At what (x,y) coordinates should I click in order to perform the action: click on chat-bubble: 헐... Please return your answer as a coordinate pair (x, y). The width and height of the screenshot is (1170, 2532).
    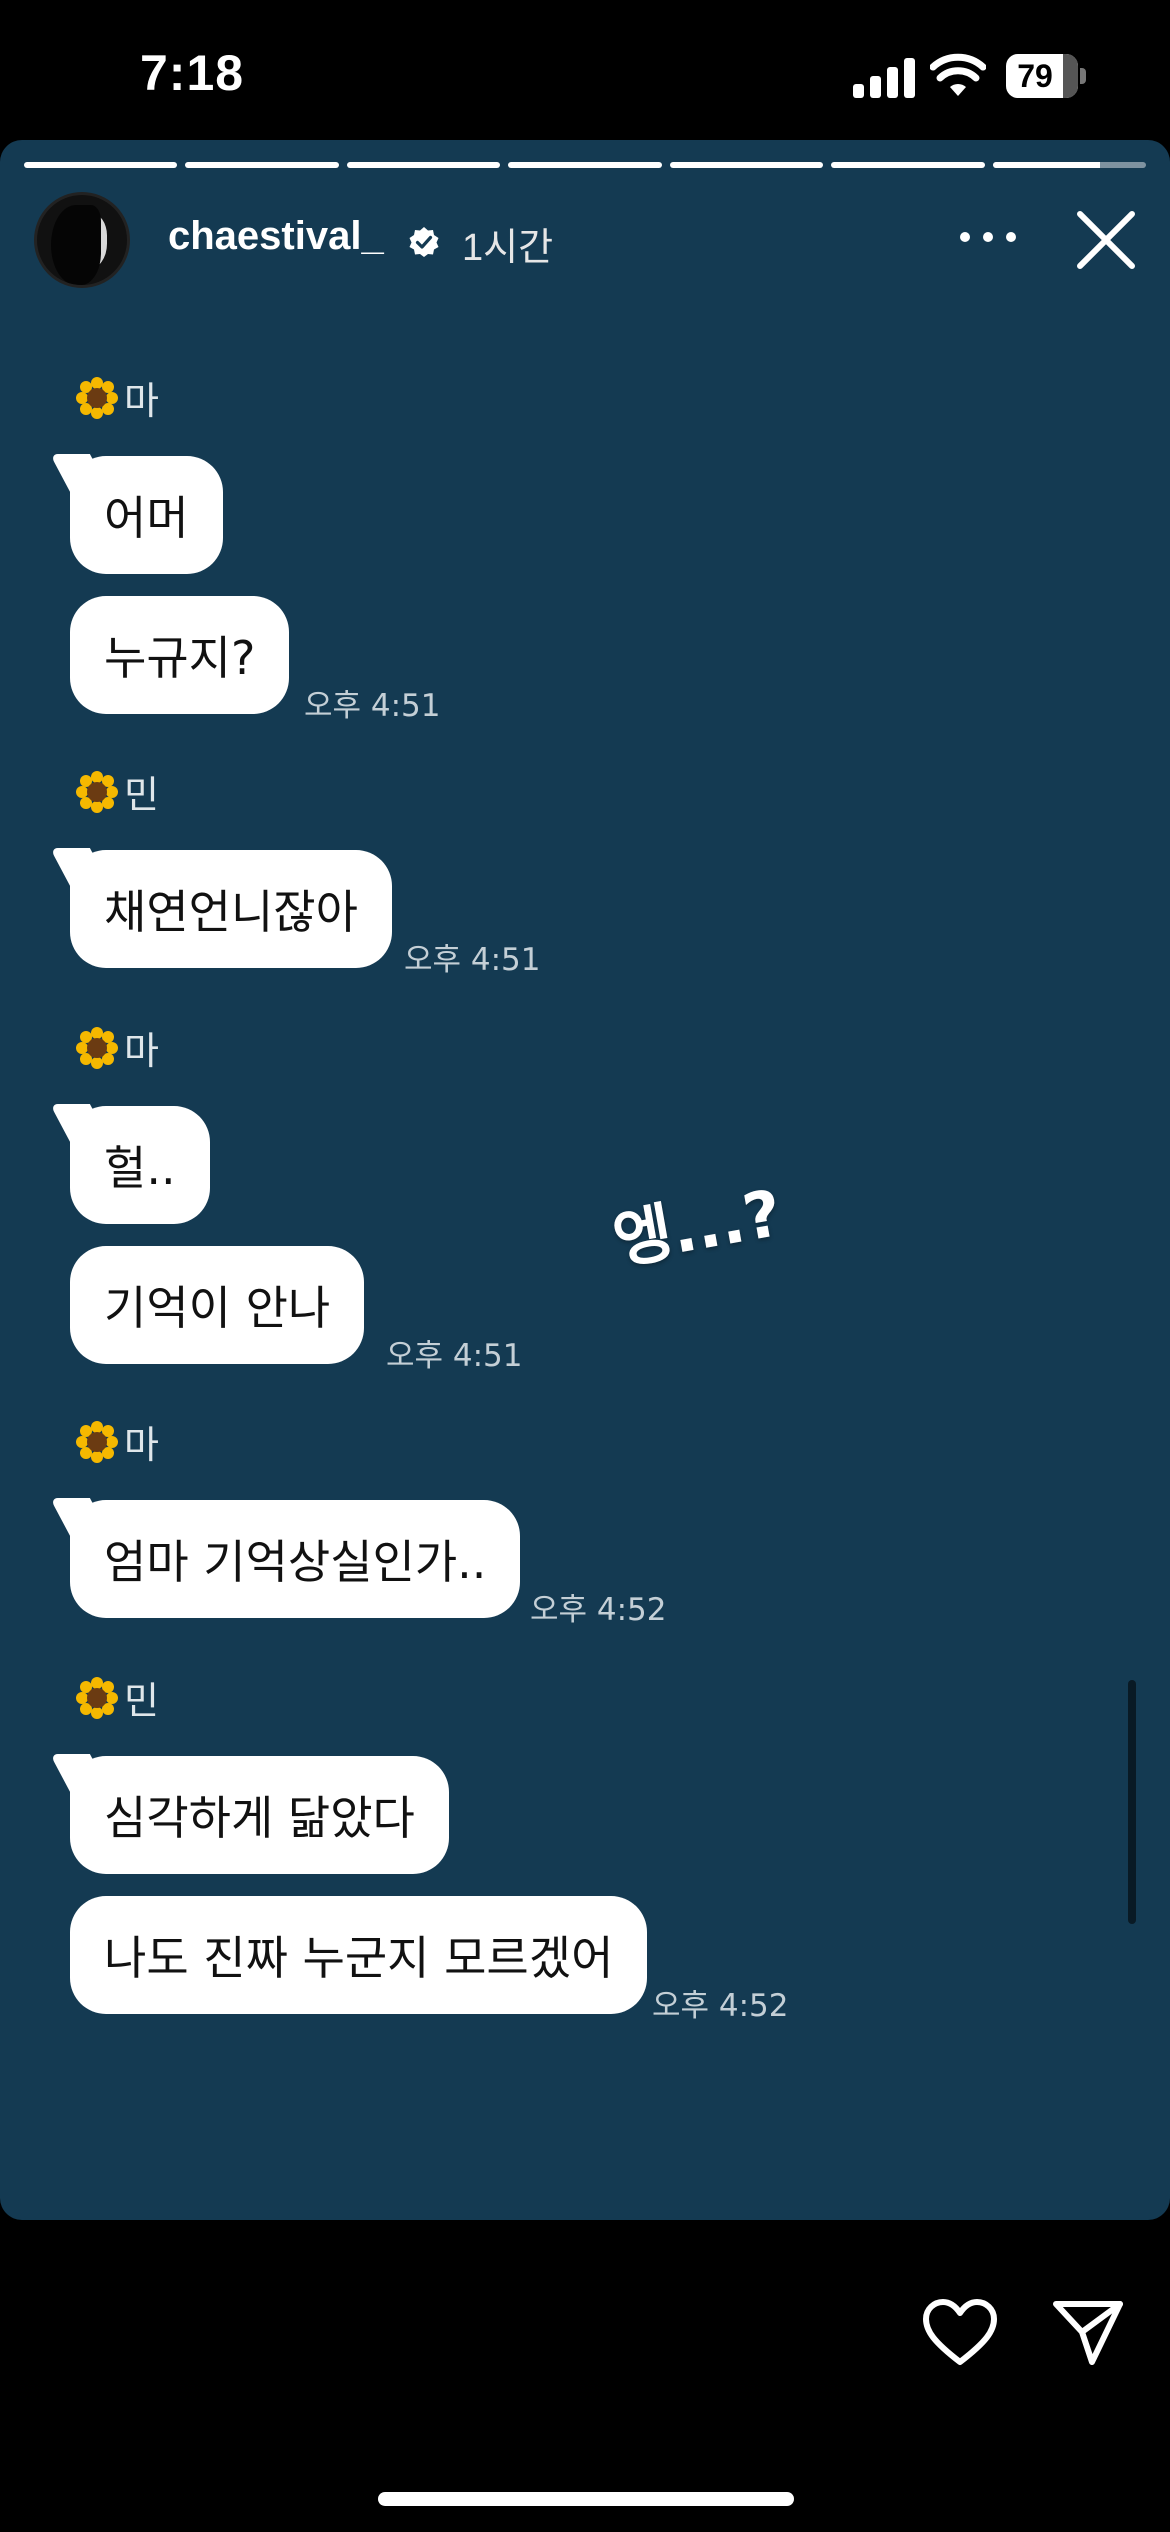
    Looking at the image, I should click on (140, 1165).